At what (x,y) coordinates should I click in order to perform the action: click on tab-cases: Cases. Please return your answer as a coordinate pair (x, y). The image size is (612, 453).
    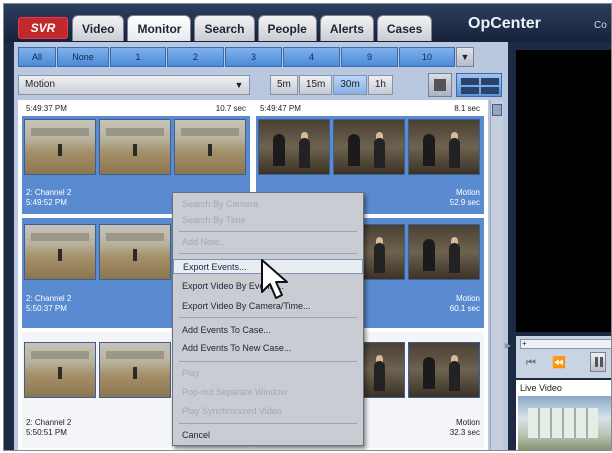
    Looking at the image, I should click on (404, 28).